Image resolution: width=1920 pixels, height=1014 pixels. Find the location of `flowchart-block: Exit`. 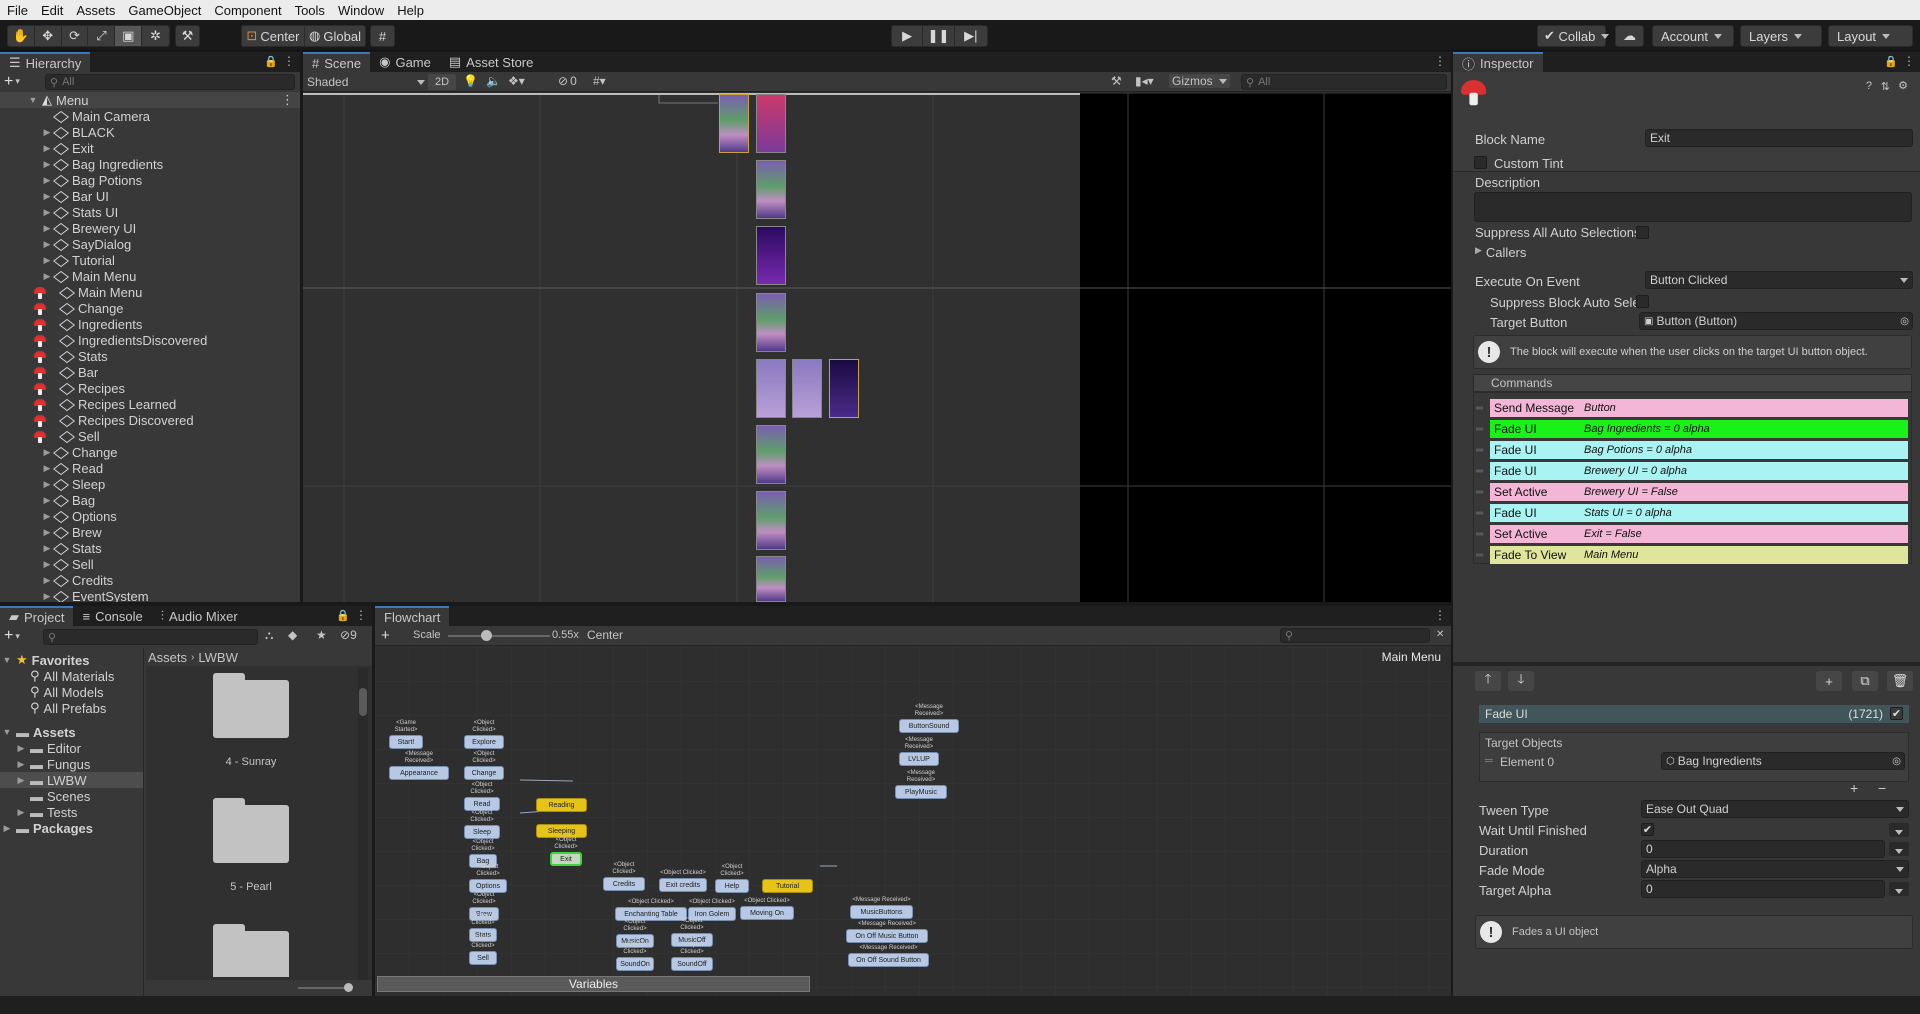

flowchart-block: Exit is located at coordinates (566, 859).